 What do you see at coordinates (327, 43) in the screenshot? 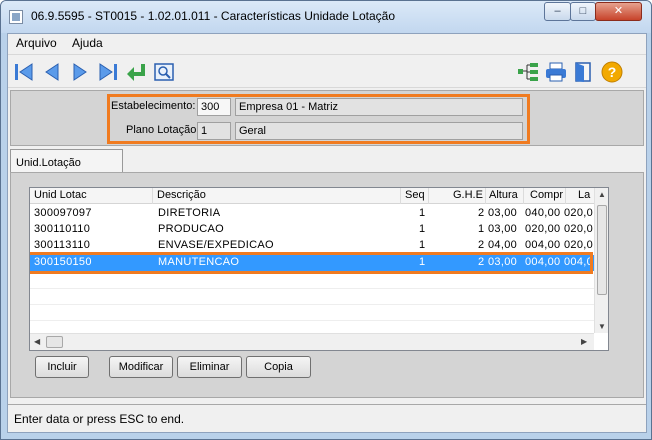
I see `menu-bar: Arquivo Ajuda` at bounding box center [327, 43].